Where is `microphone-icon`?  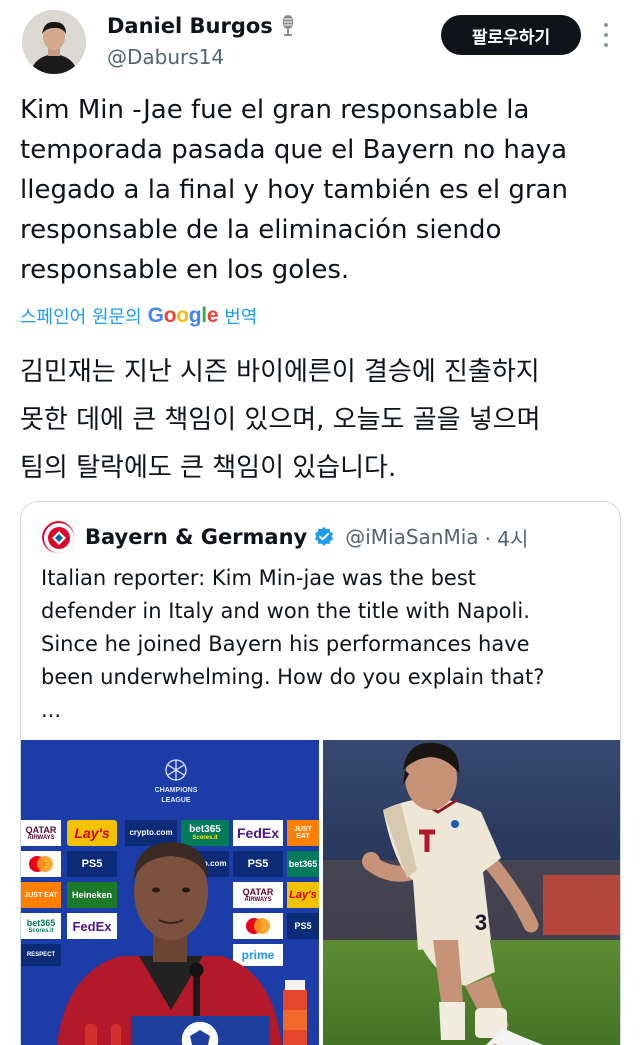 microphone-icon is located at coordinates (287, 25).